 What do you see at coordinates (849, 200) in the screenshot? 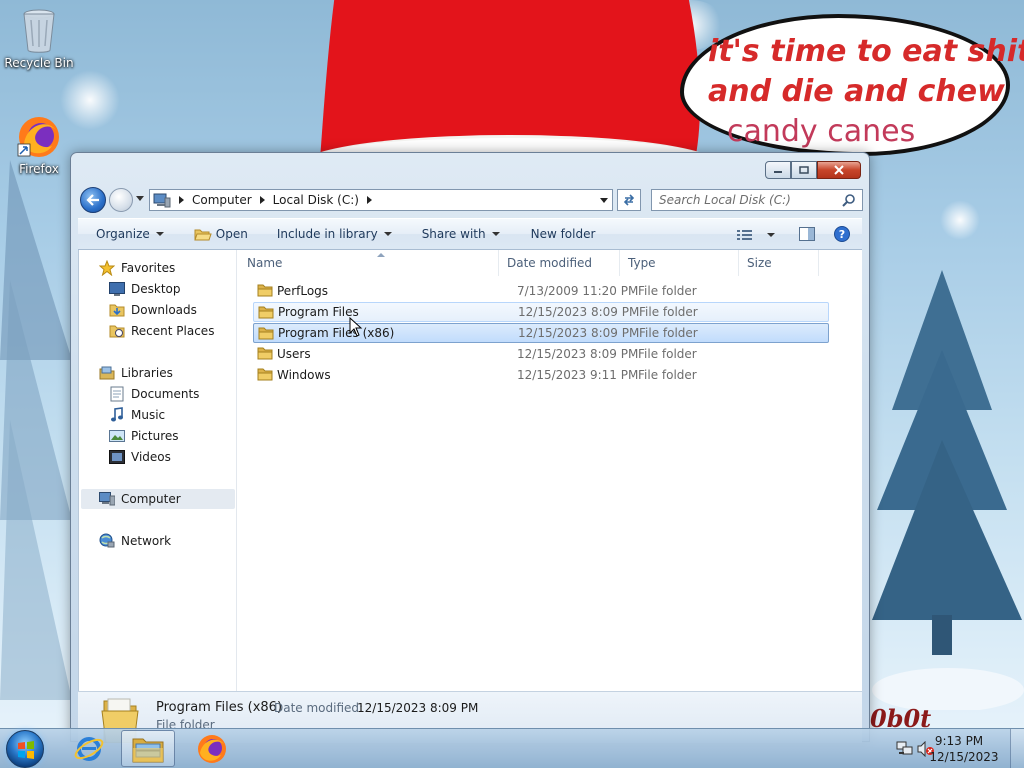
I see `search-icon` at bounding box center [849, 200].